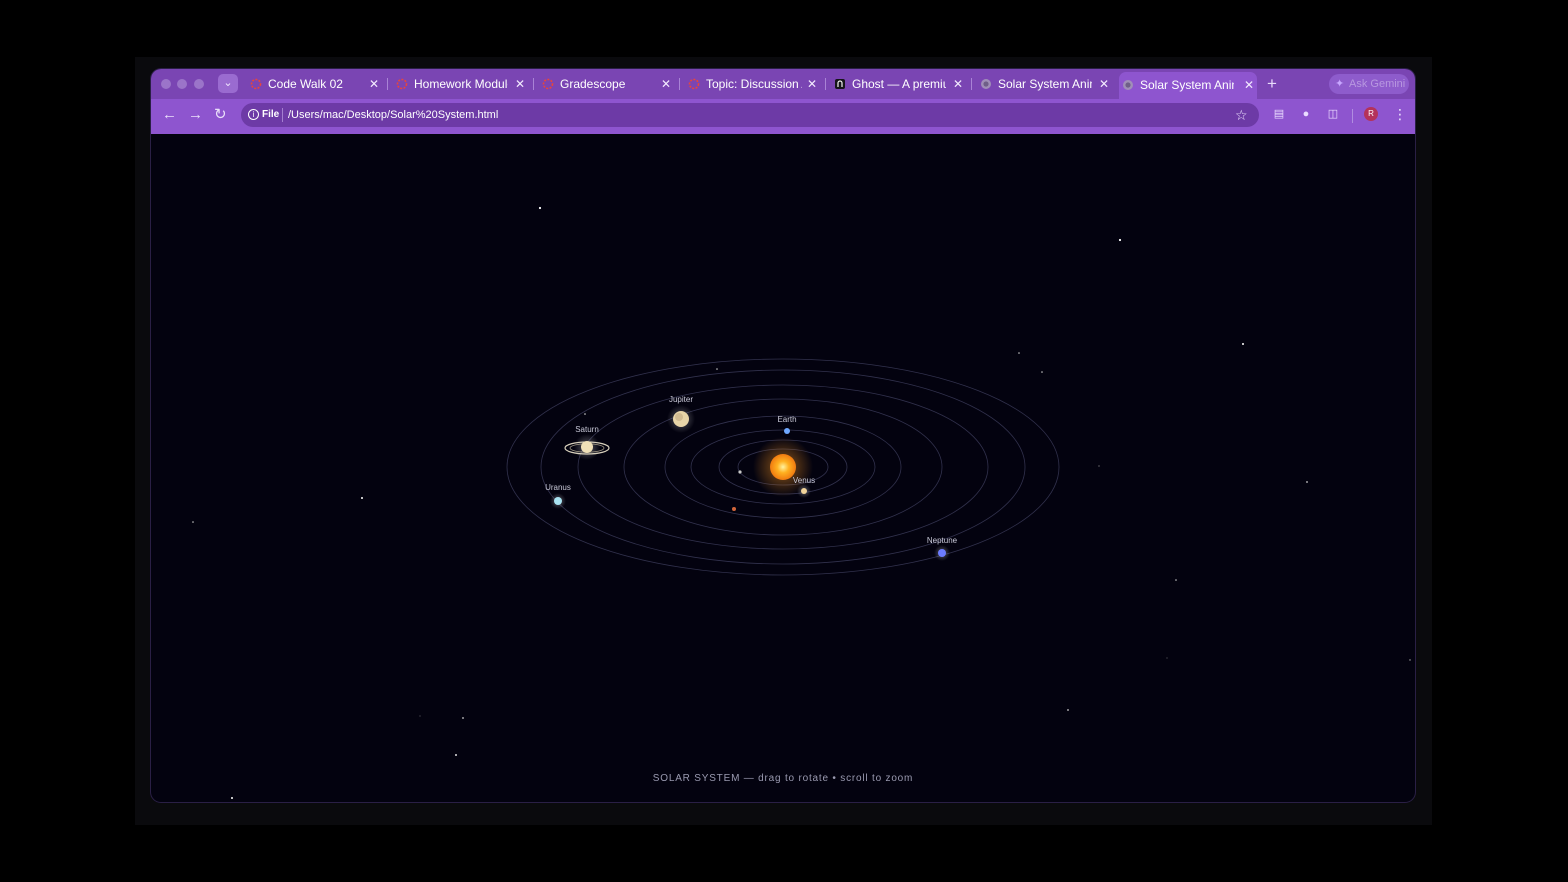  What do you see at coordinates (1333, 114) in the screenshot?
I see `extensions-puzzle-icon: ◫` at bounding box center [1333, 114].